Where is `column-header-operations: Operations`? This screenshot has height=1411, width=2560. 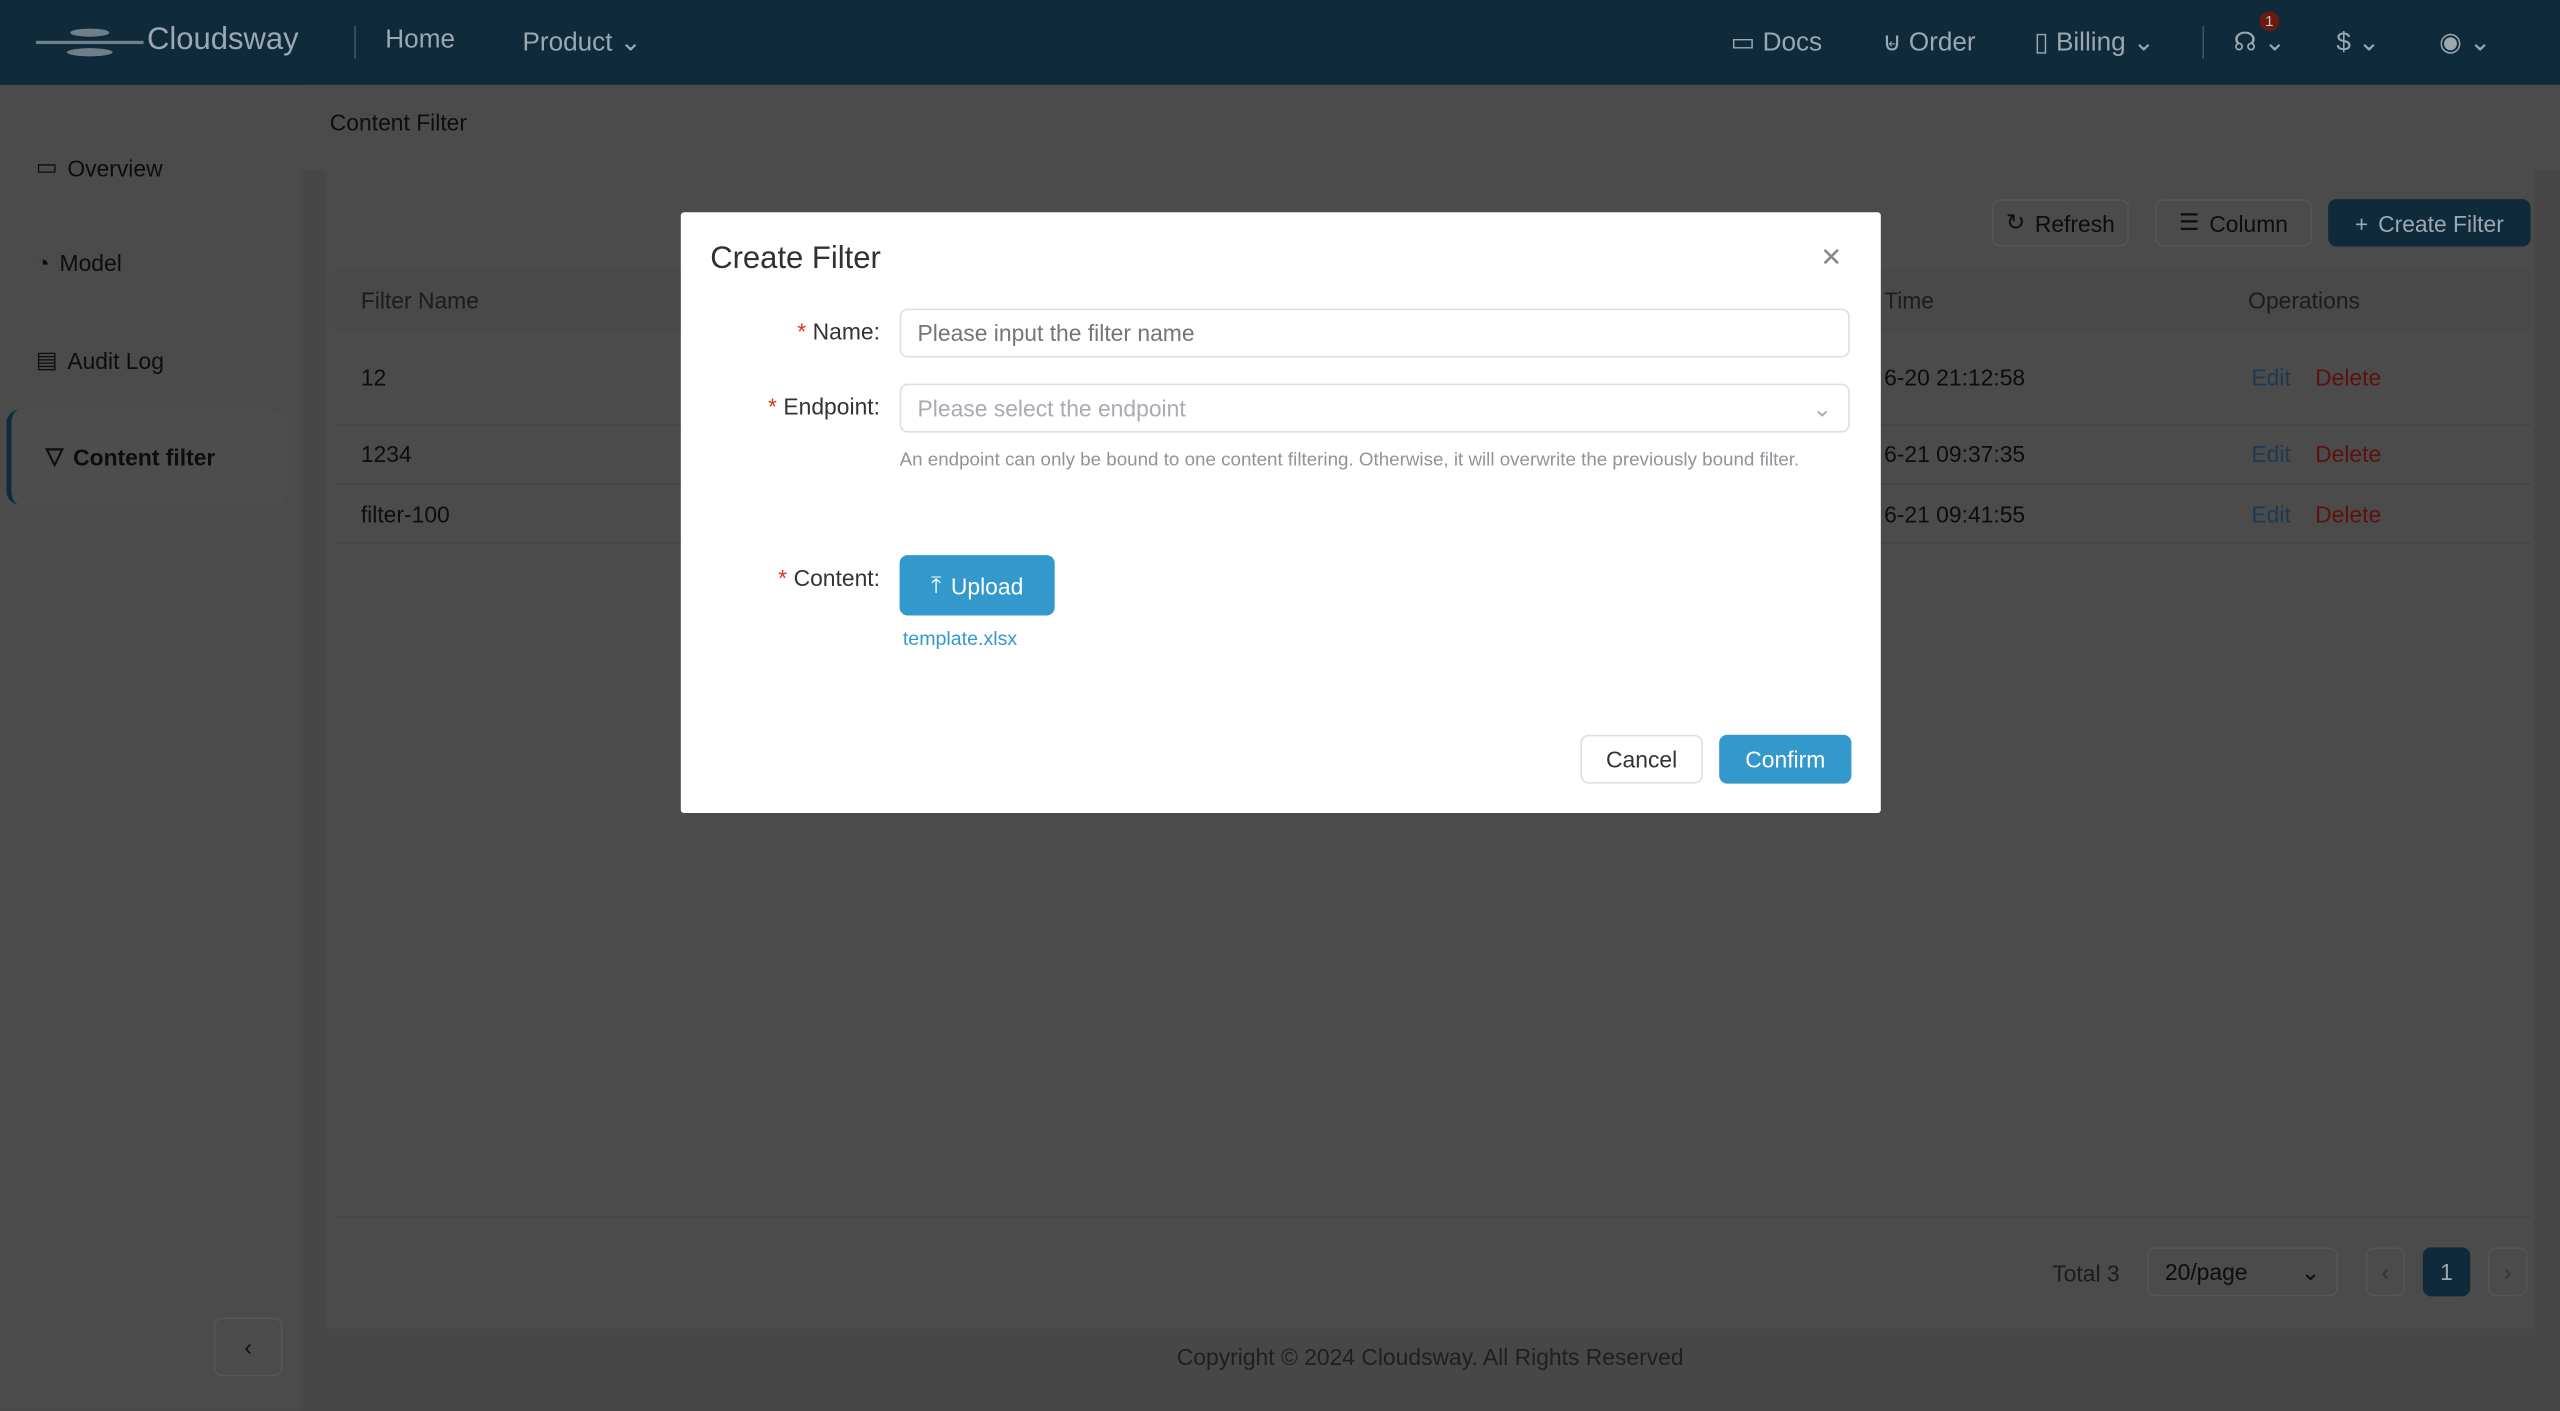
column-header-operations: Operations is located at coordinates (2304, 300).